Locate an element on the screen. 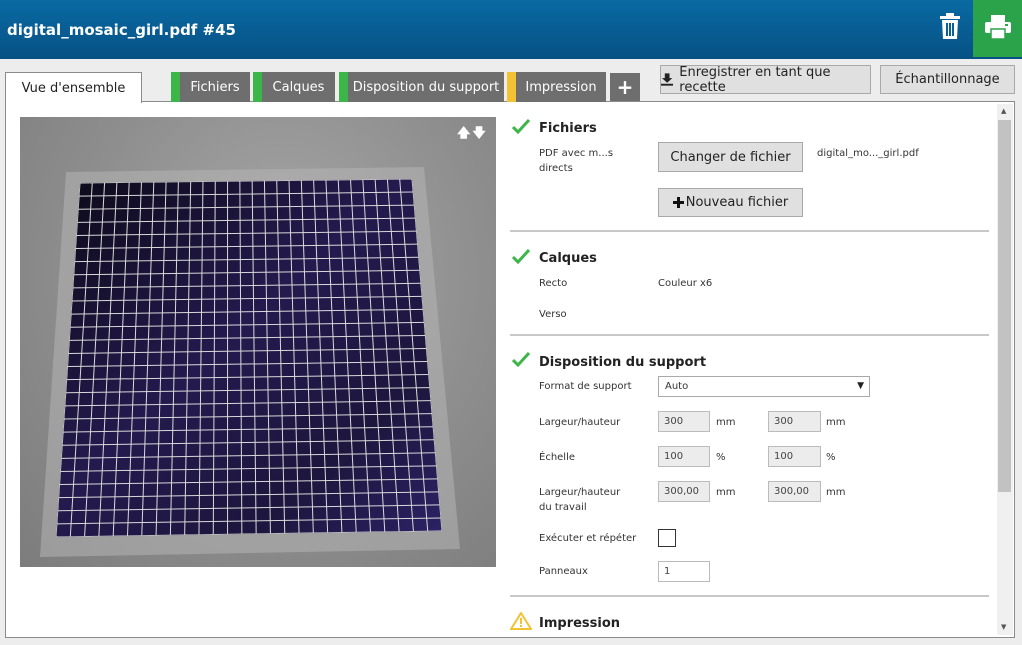  add-tab-button: + is located at coordinates (625, 87).